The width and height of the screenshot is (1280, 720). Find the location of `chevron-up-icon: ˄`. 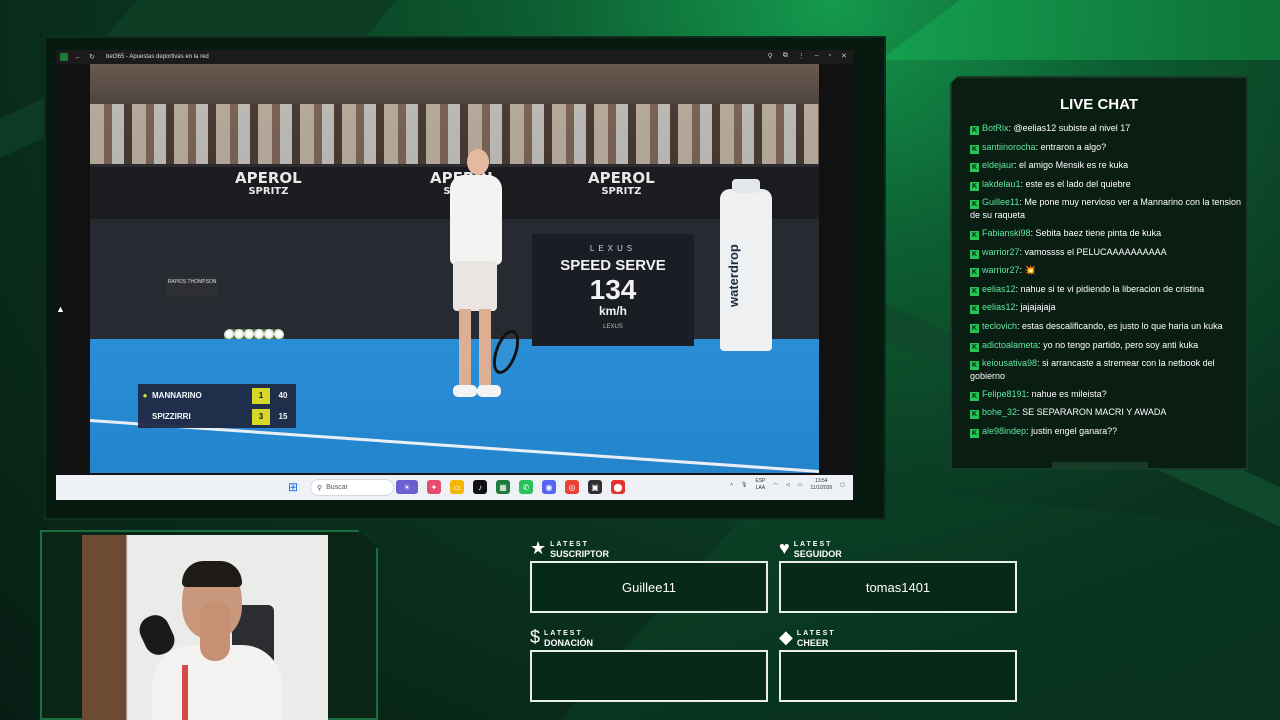

chevron-up-icon: ˄ is located at coordinates (731, 485).